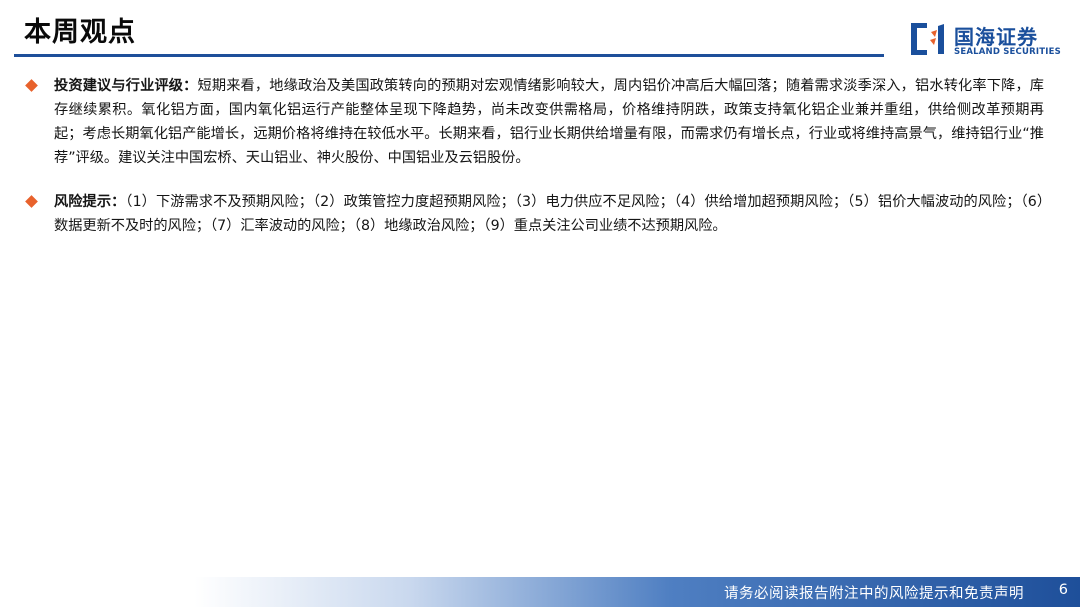 The height and width of the screenshot is (607, 1080). What do you see at coordinates (80, 32) in the screenshot?
I see `page-title: 本周观点` at bounding box center [80, 32].